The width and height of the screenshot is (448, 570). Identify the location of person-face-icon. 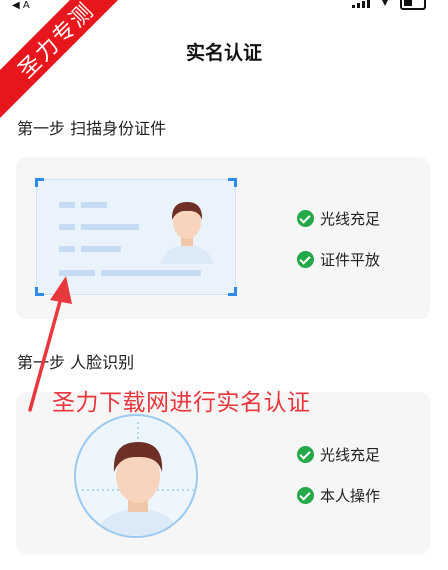
(138, 479).